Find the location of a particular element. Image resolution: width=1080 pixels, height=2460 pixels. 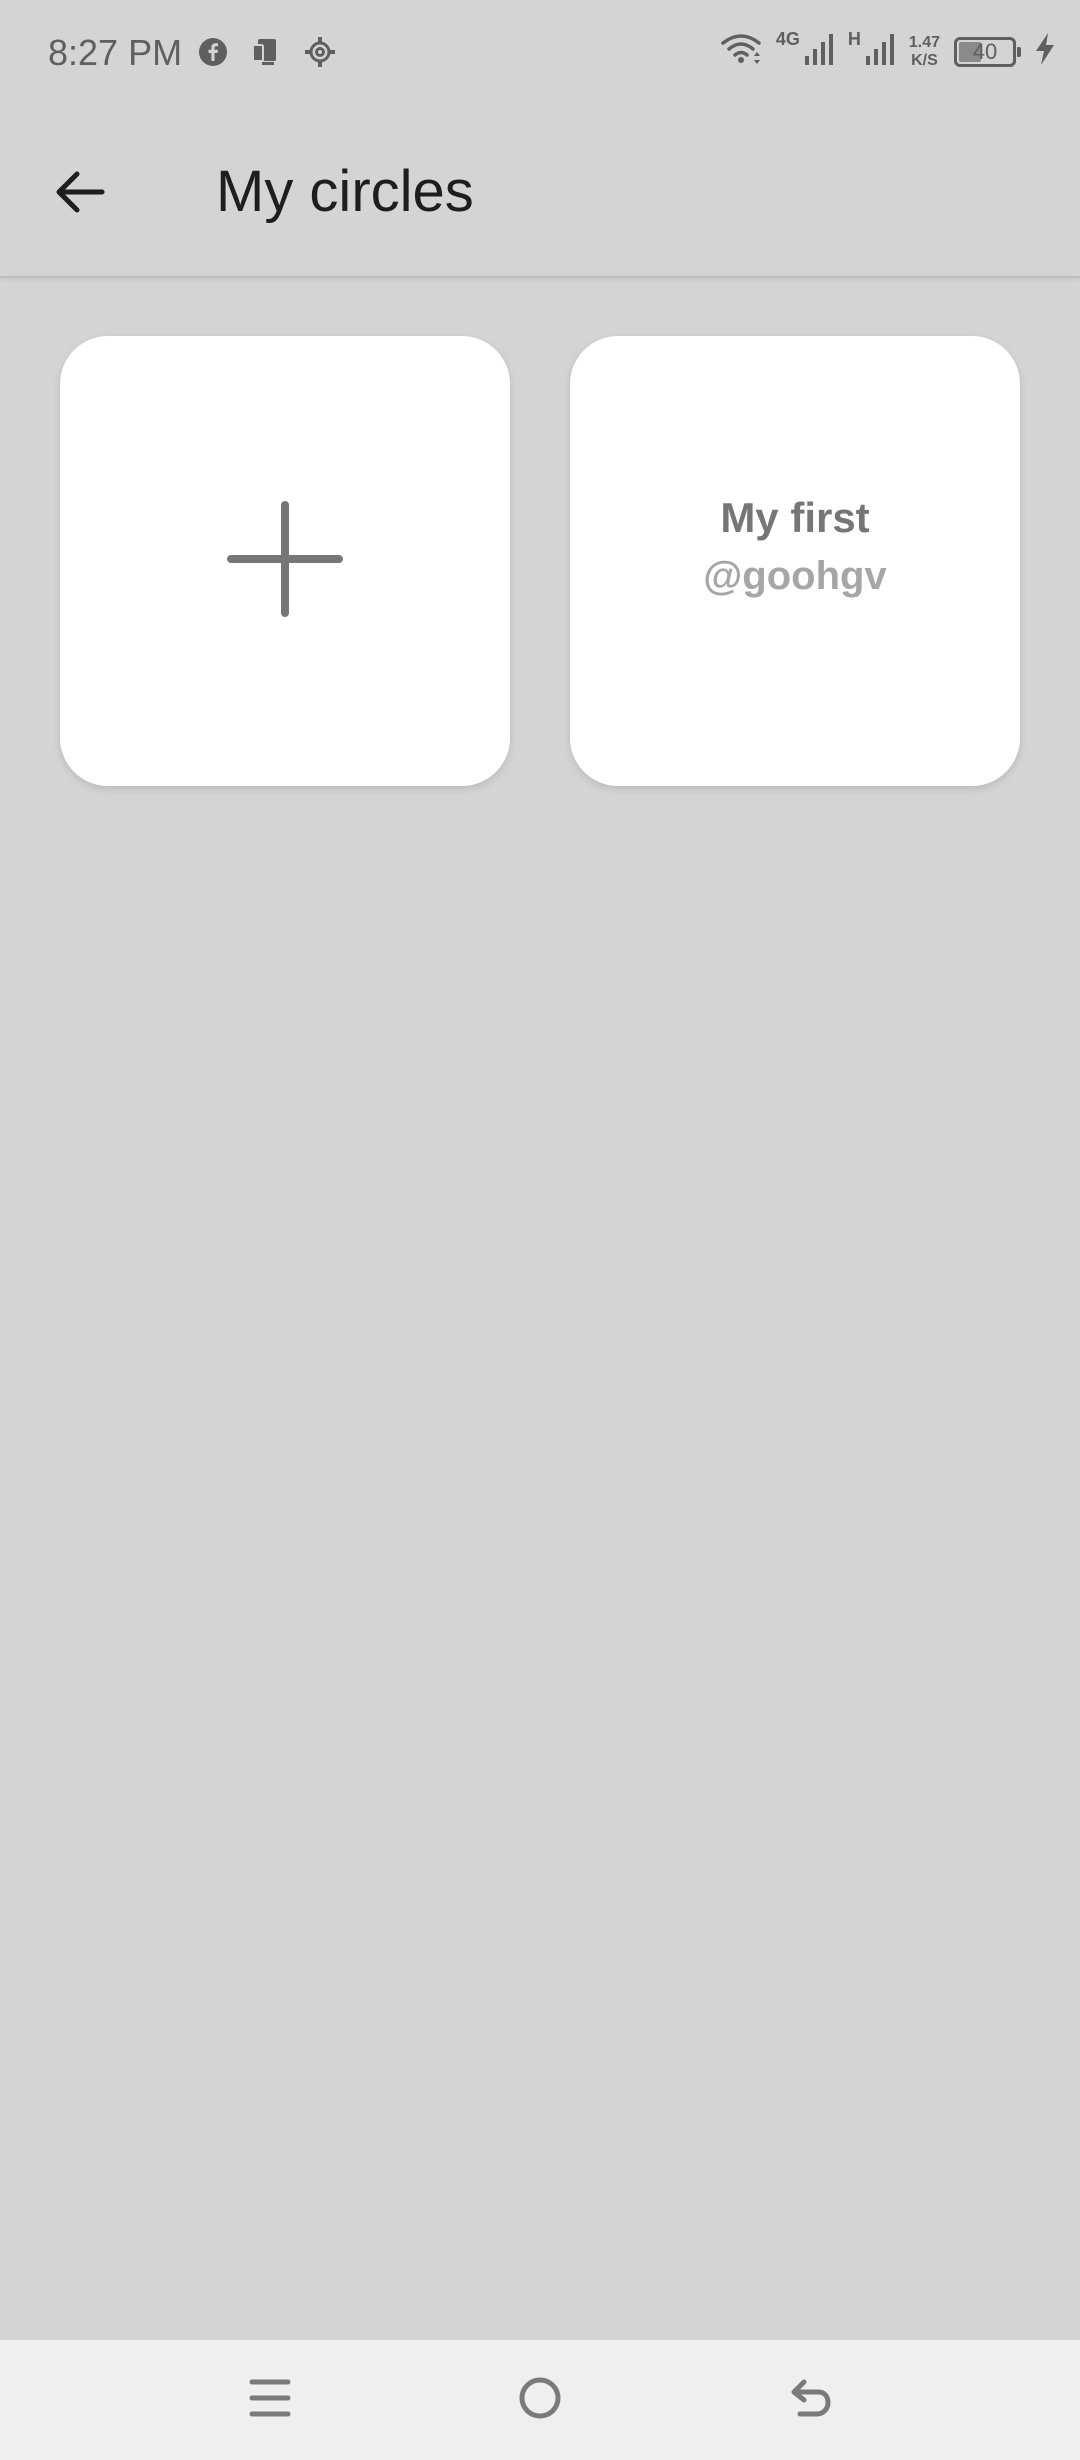

battery-icon: 40 is located at coordinates (987, 51).